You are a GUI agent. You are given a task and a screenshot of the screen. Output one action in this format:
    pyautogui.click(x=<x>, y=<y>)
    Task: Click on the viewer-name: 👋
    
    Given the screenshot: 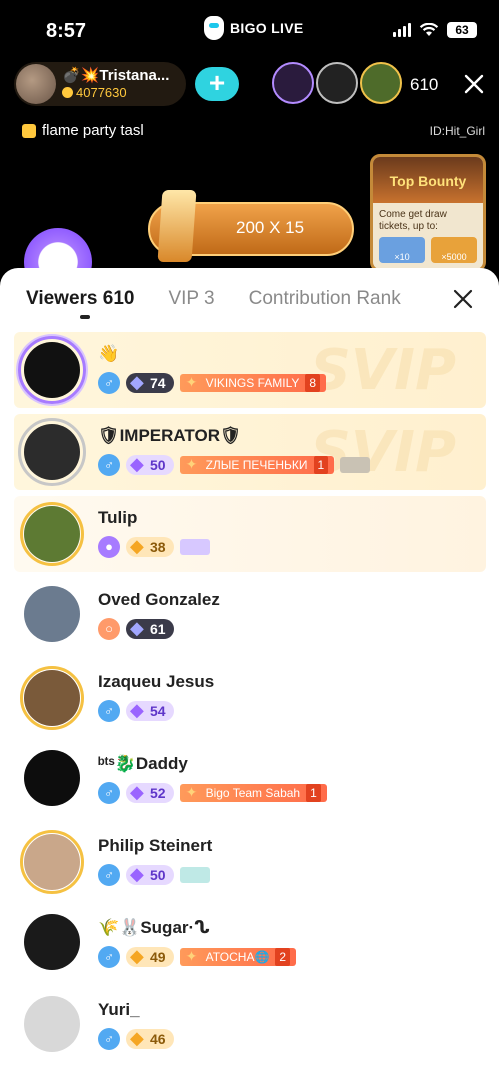 What is the action you would take?
    pyautogui.click(x=109, y=353)
    